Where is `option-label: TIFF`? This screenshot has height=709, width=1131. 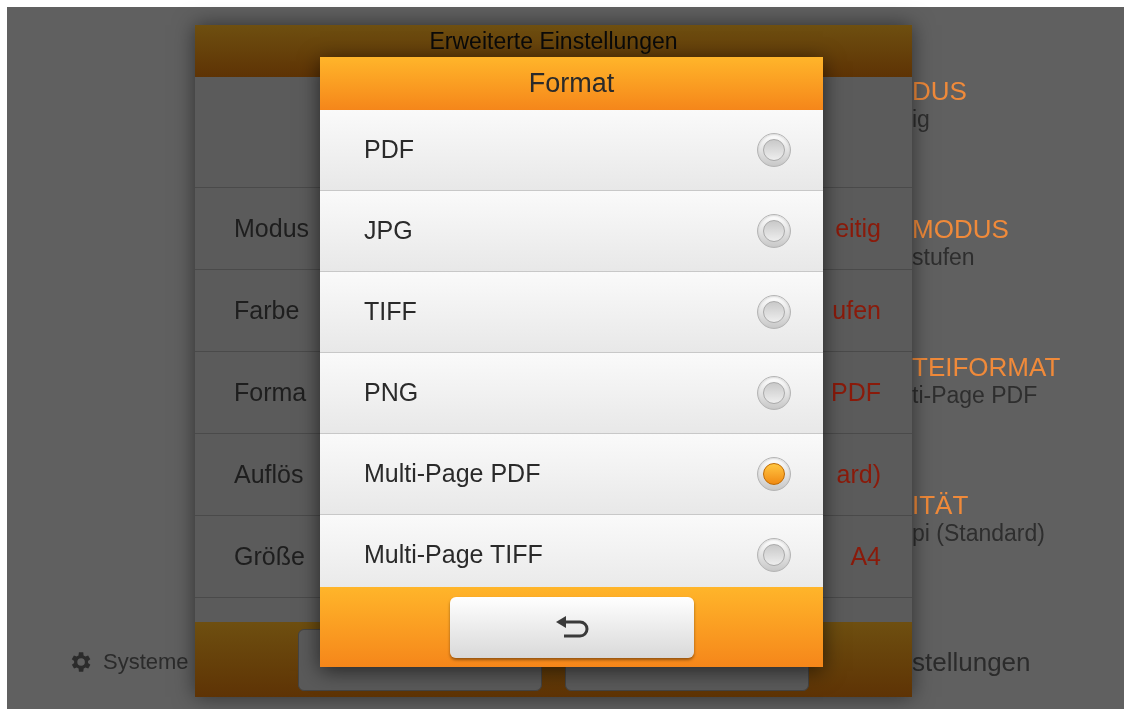
option-label: TIFF is located at coordinates (390, 312).